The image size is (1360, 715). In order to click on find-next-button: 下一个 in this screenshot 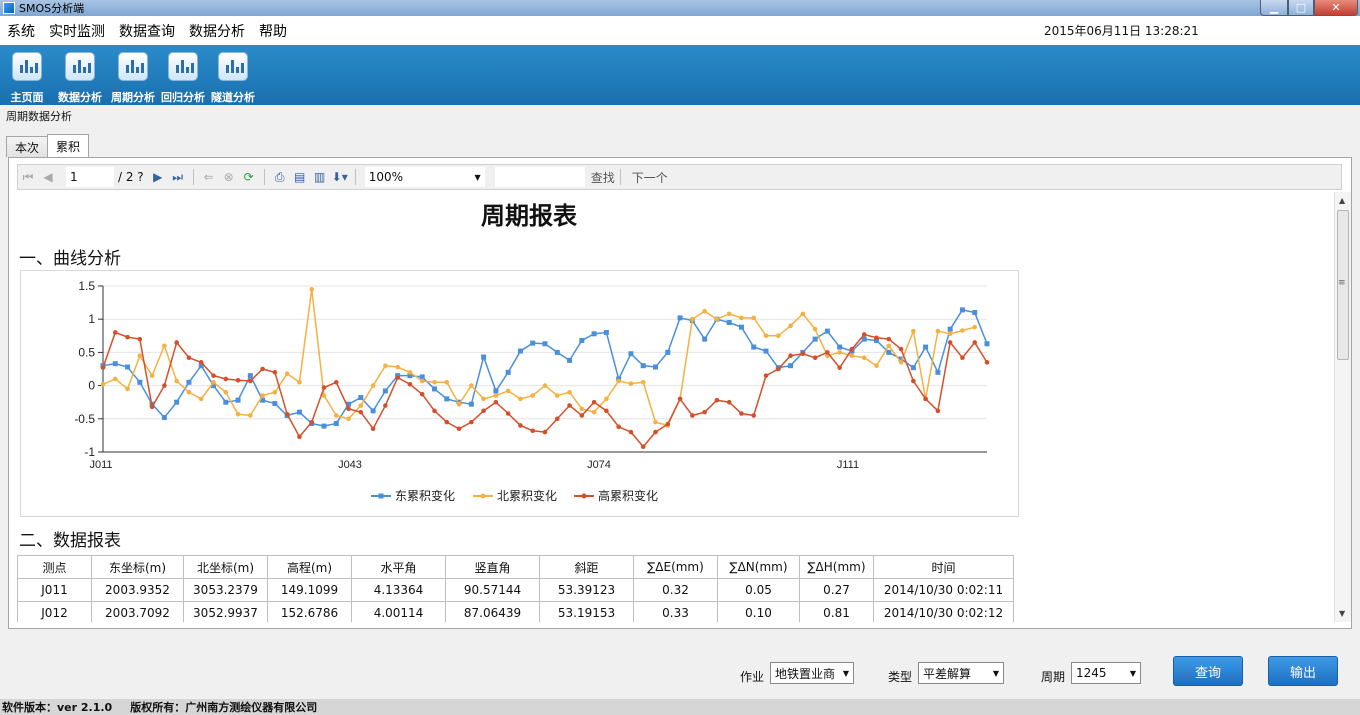, I will do `click(650, 177)`.